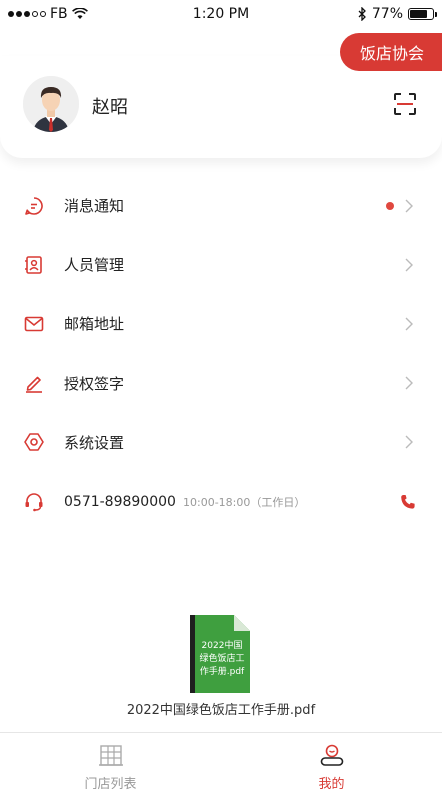 The image size is (442, 792). I want to click on menu-label-settings: 系统设置, so click(94, 442).